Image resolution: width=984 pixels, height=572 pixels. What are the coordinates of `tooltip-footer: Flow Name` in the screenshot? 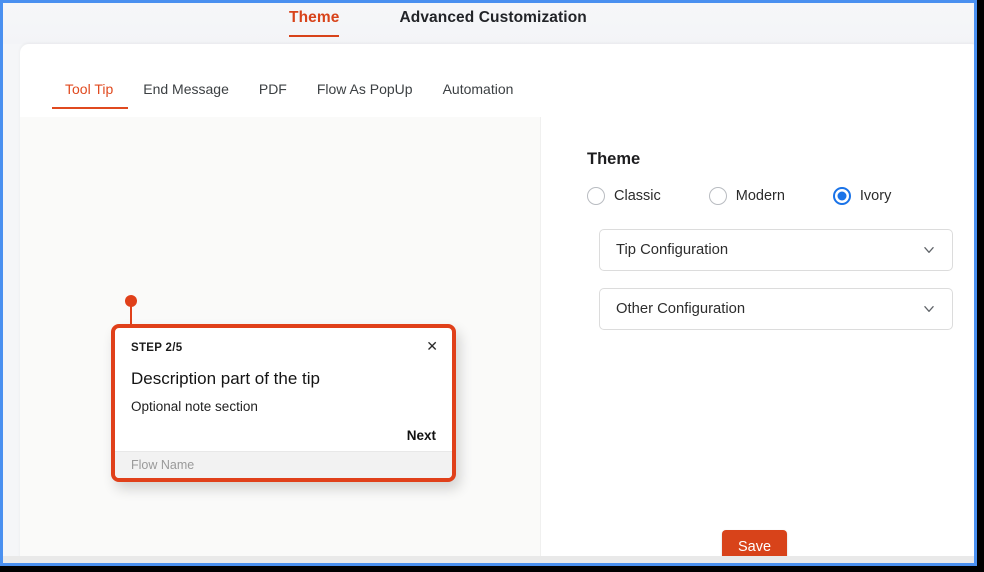 It's located at (283, 464).